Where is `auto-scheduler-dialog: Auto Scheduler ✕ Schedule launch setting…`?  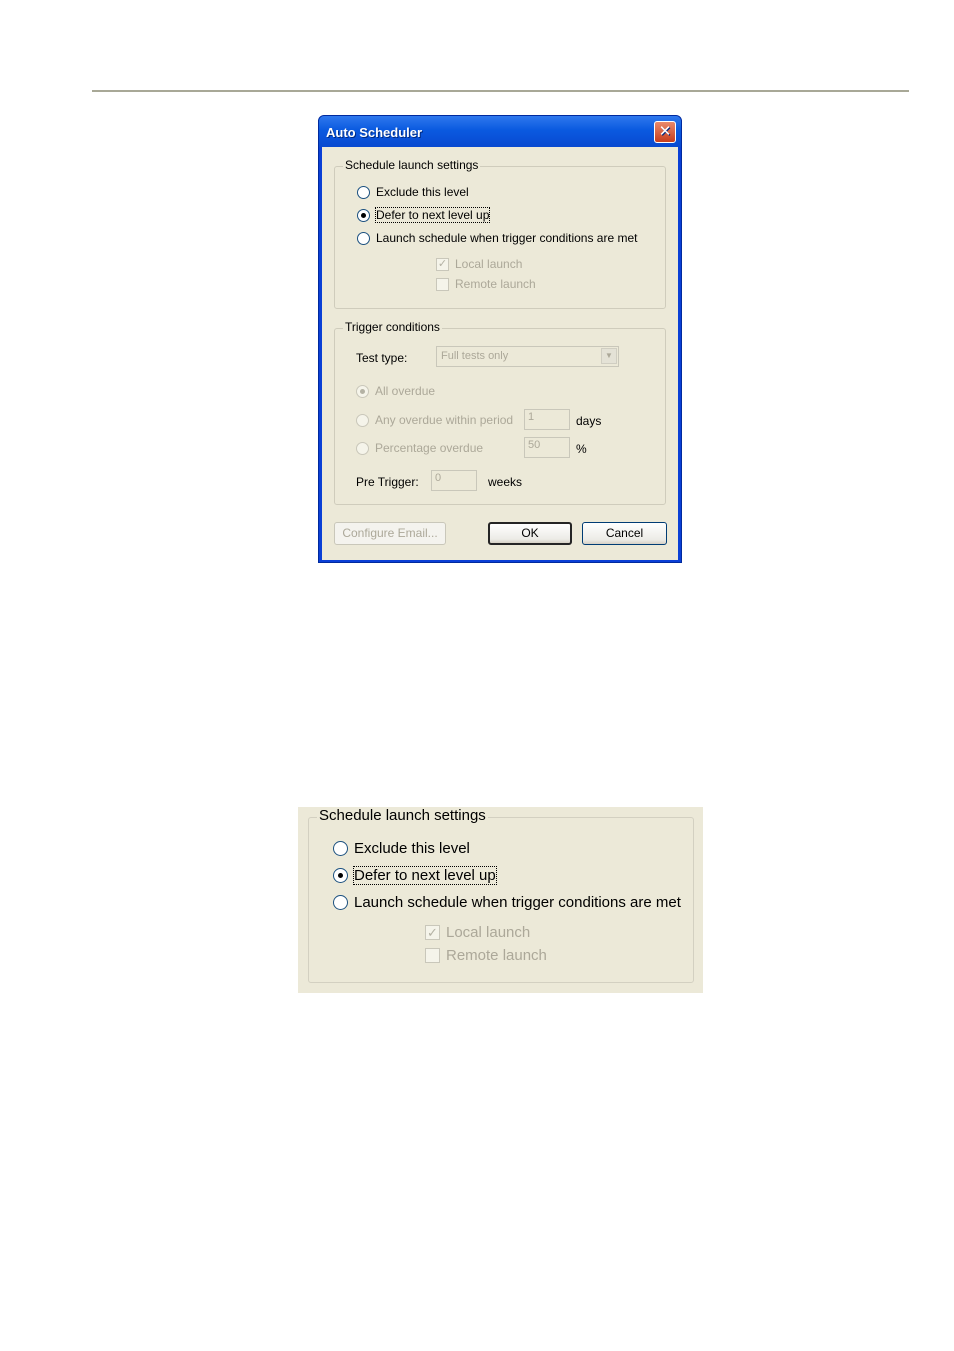 auto-scheduler-dialog: Auto Scheduler ✕ Schedule launch setting… is located at coordinates (500, 339).